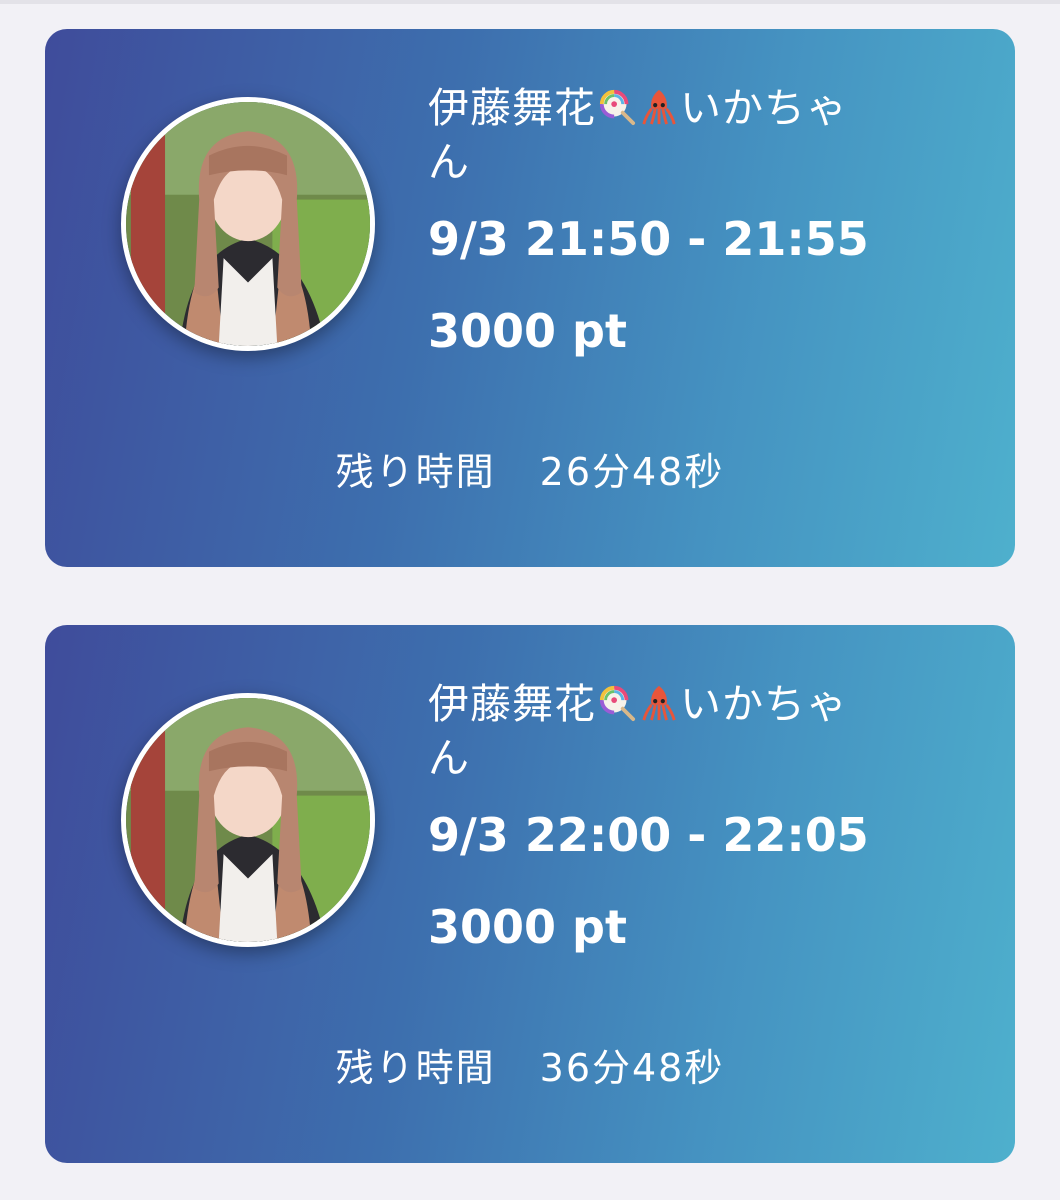  I want to click on top-divider, so click(530, 2).